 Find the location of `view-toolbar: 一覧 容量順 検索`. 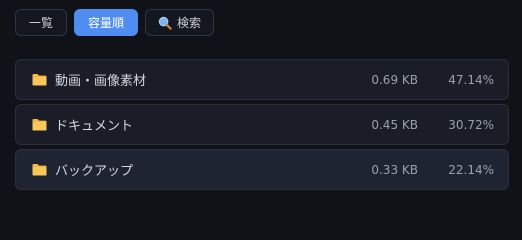

view-toolbar: 一覧 容量順 検索 is located at coordinates (115, 22).